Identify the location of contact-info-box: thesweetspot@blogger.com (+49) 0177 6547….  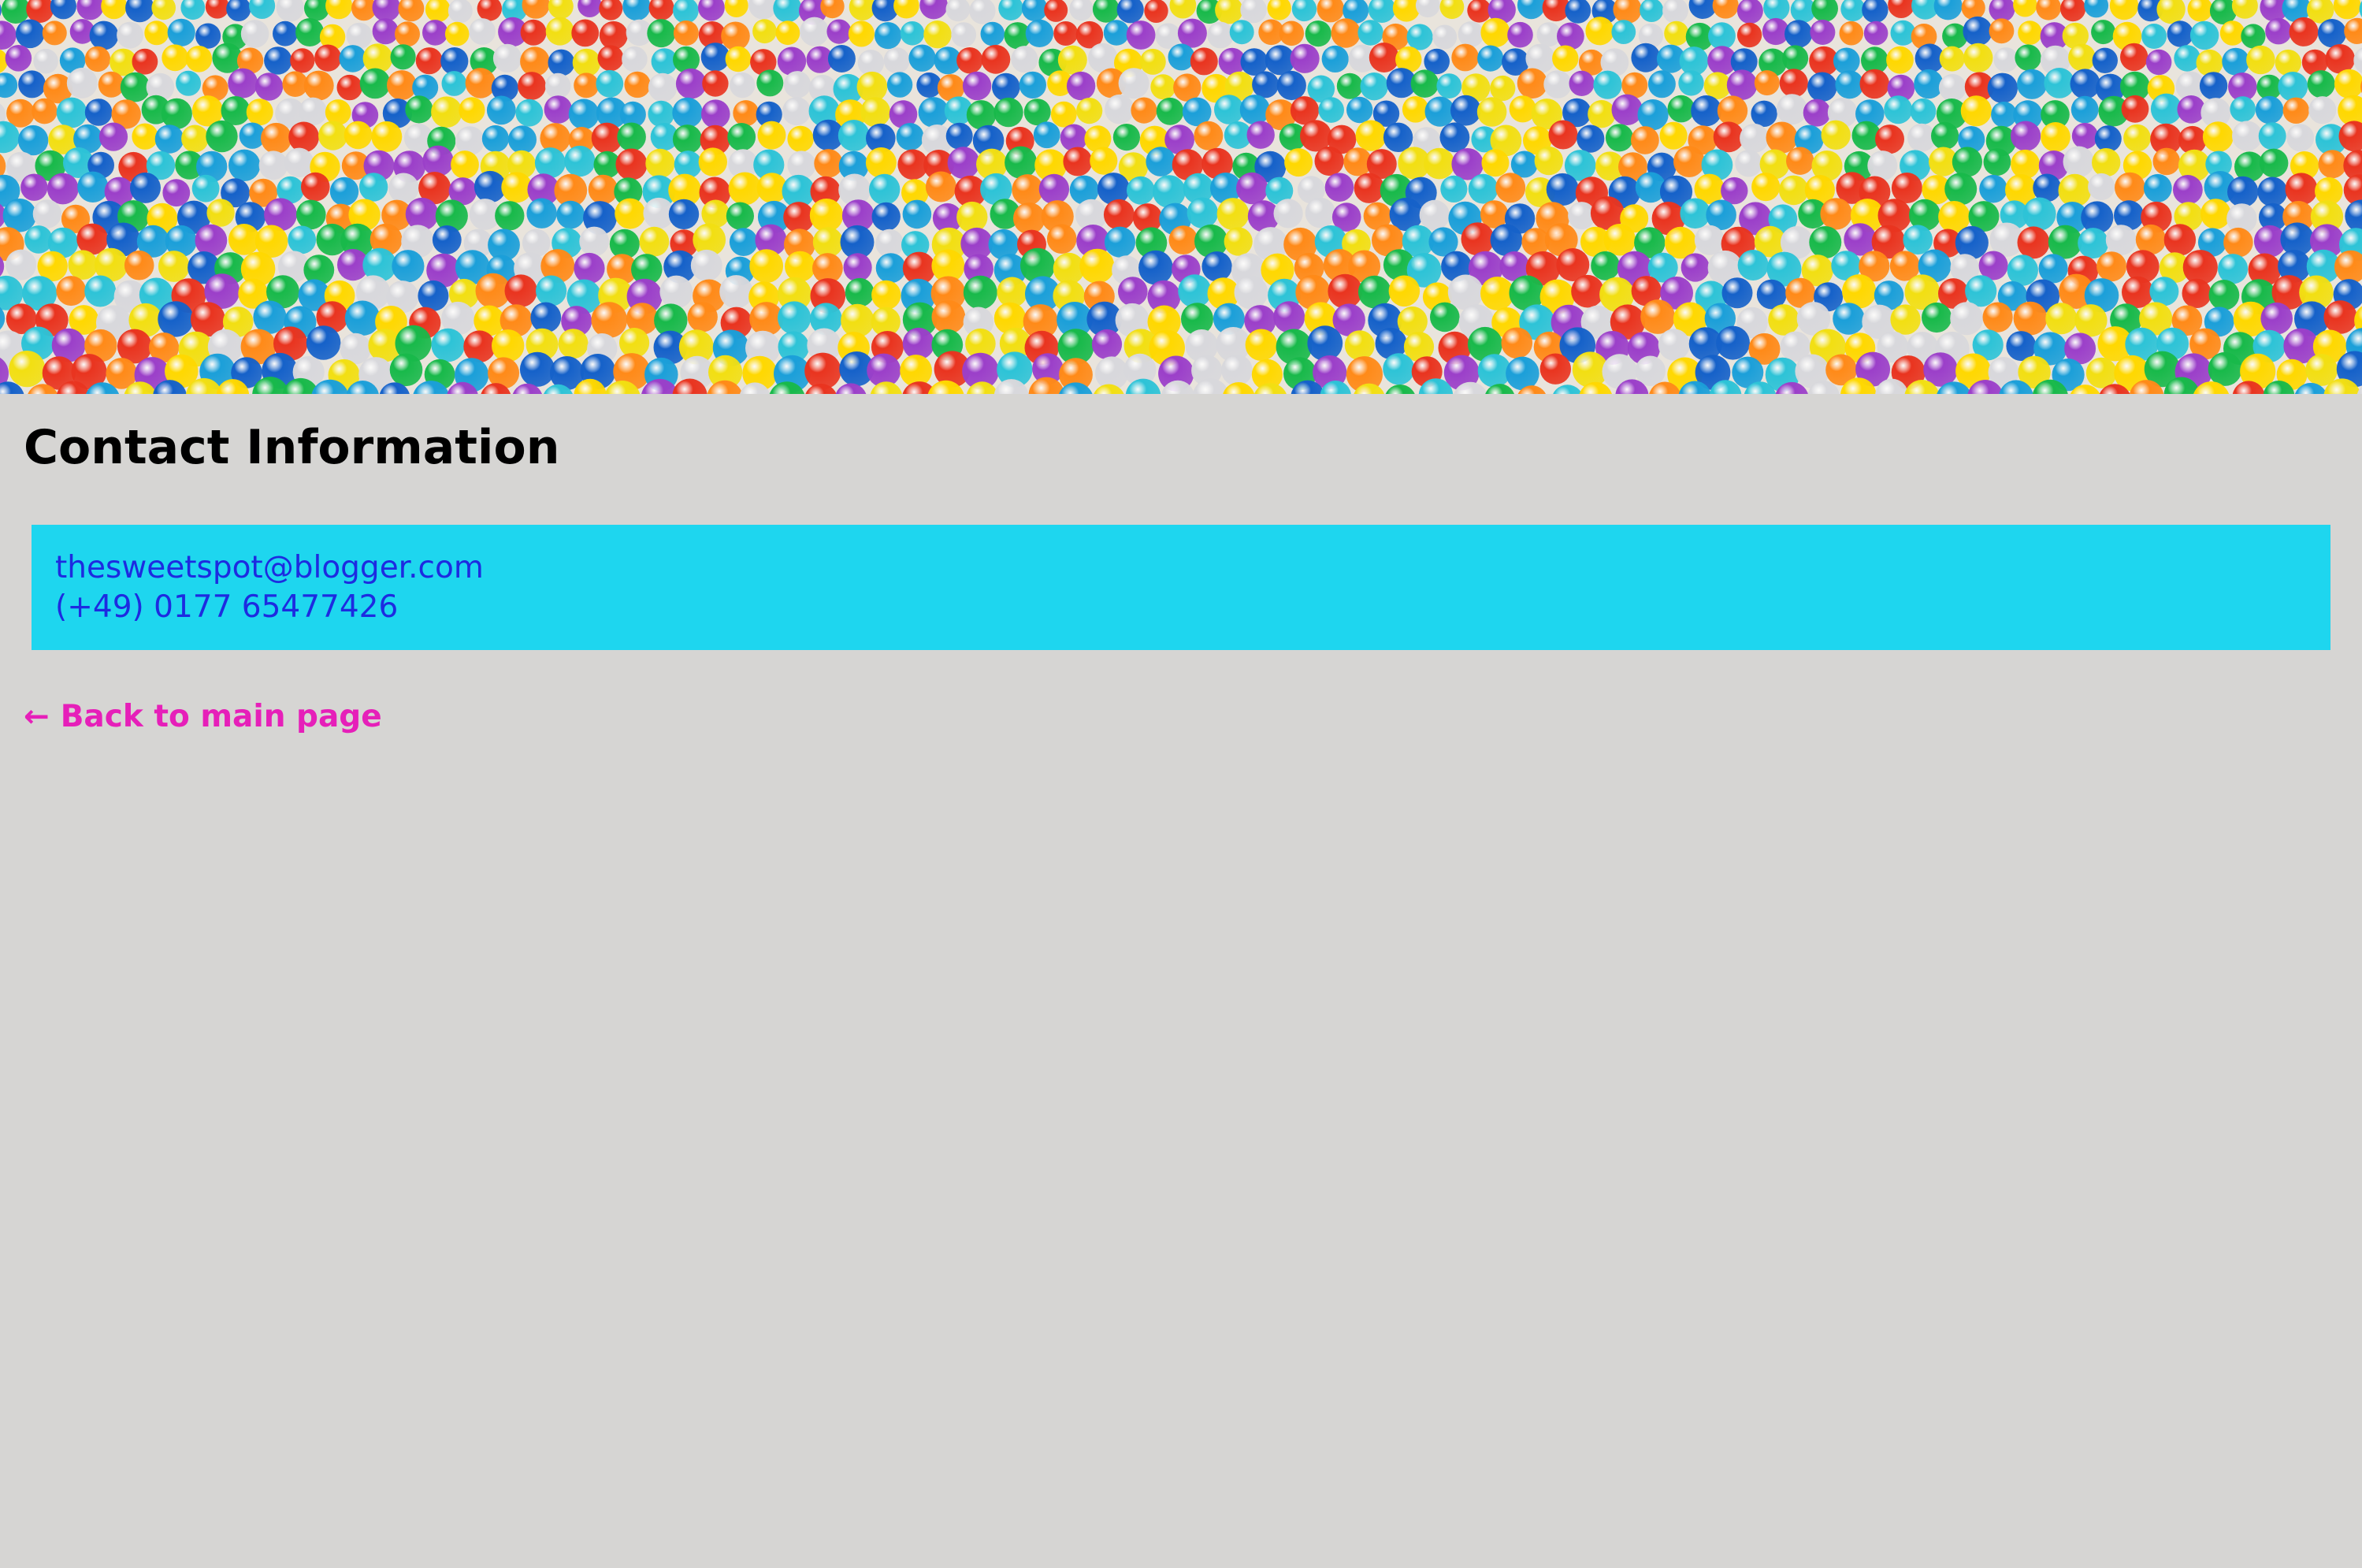
(1181, 587).